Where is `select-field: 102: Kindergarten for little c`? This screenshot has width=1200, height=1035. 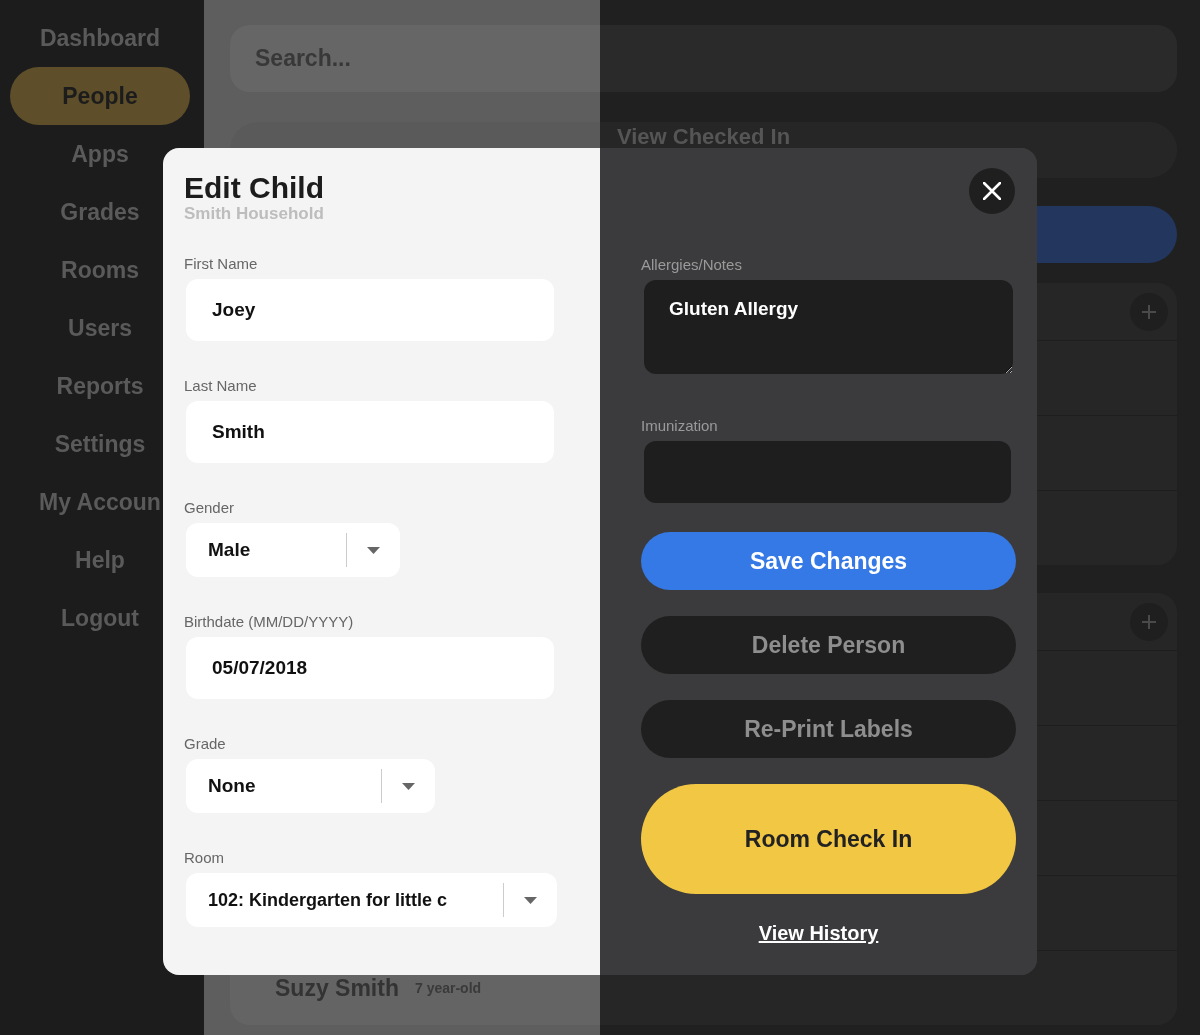
select-field: 102: Kindergarten for little c is located at coordinates (371, 900).